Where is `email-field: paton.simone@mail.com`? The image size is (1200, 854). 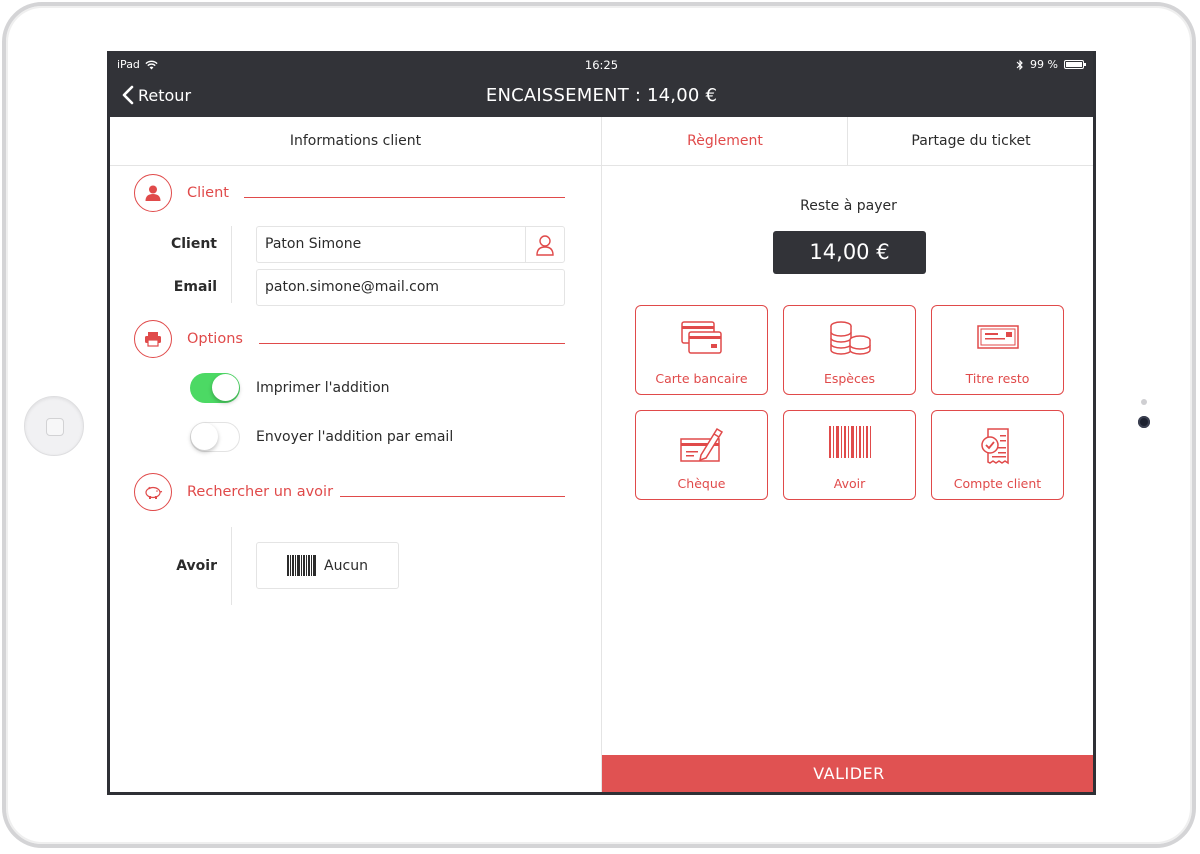
email-field: paton.simone@mail.com is located at coordinates (410, 287).